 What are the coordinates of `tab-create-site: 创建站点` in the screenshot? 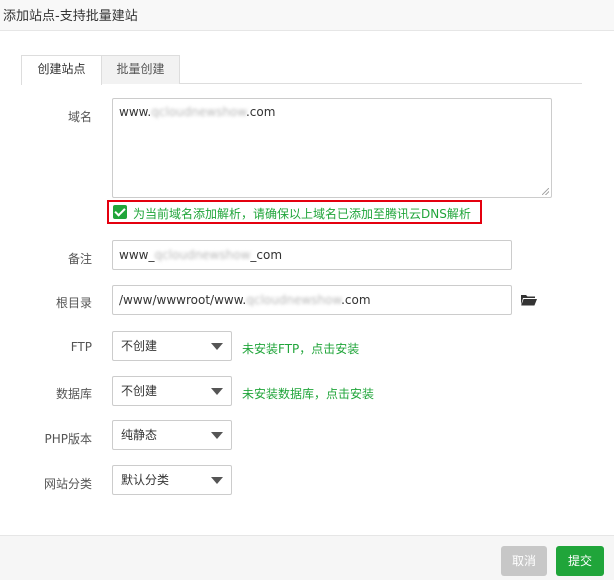 It's located at (61, 70).